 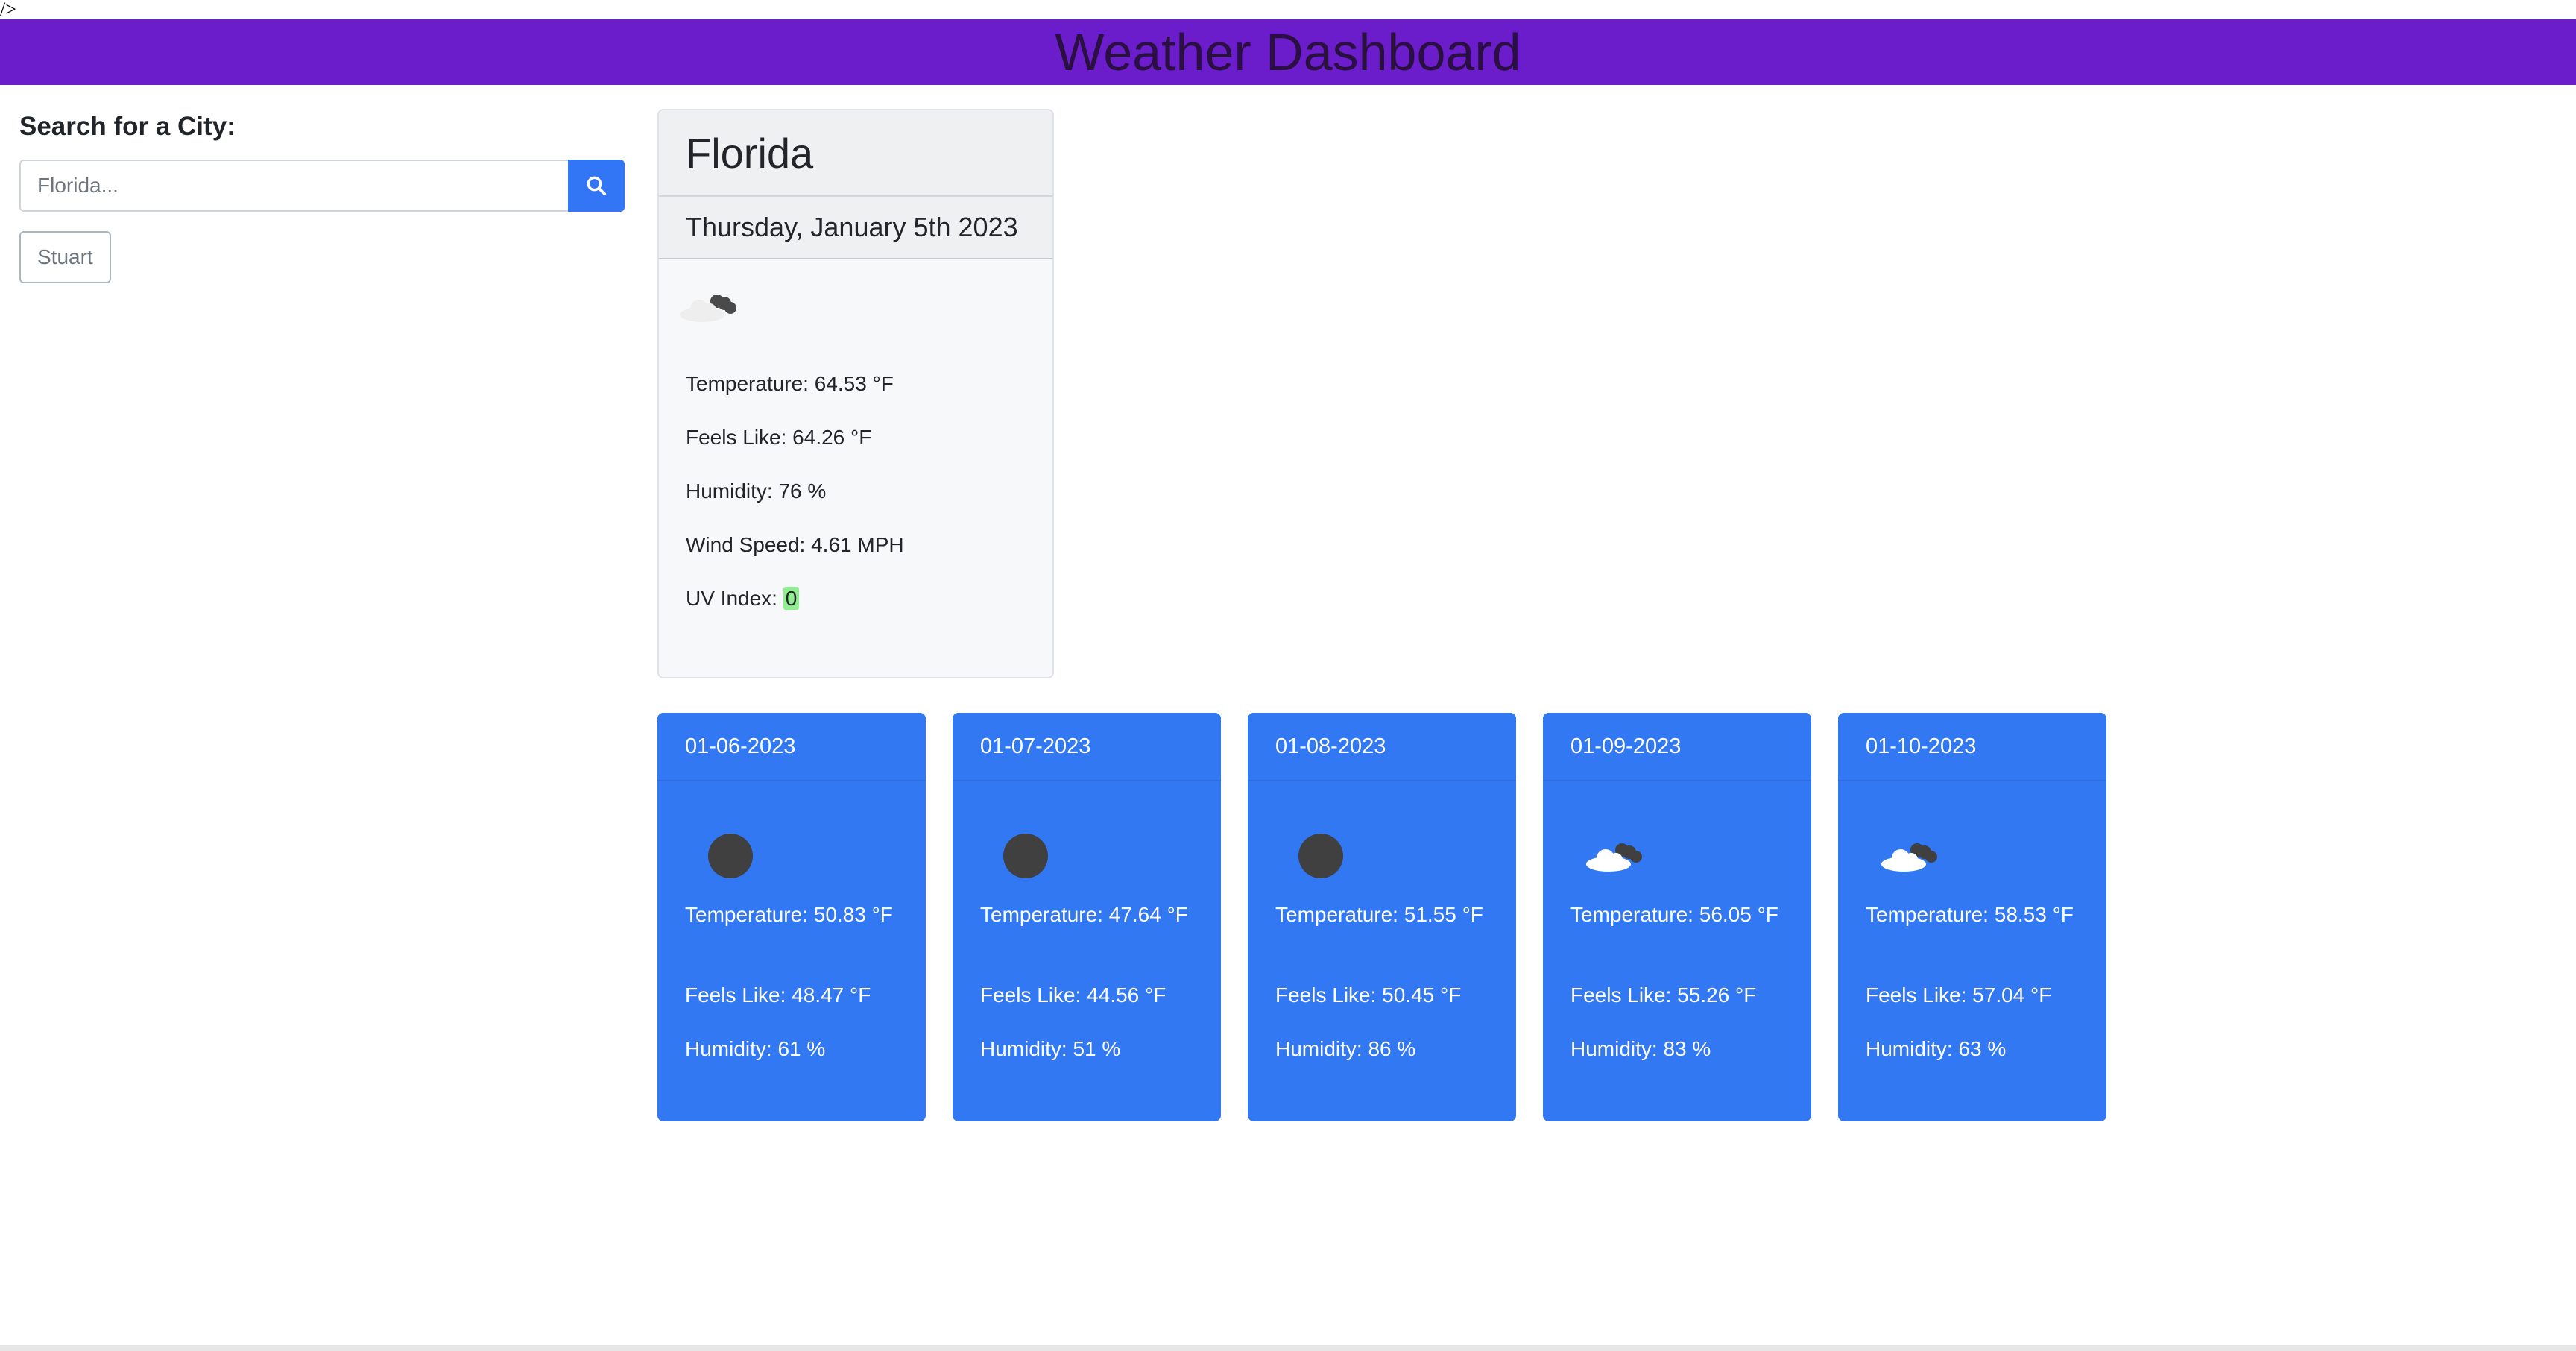 I want to click on stray-markup-text: />, so click(x=8, y=10).